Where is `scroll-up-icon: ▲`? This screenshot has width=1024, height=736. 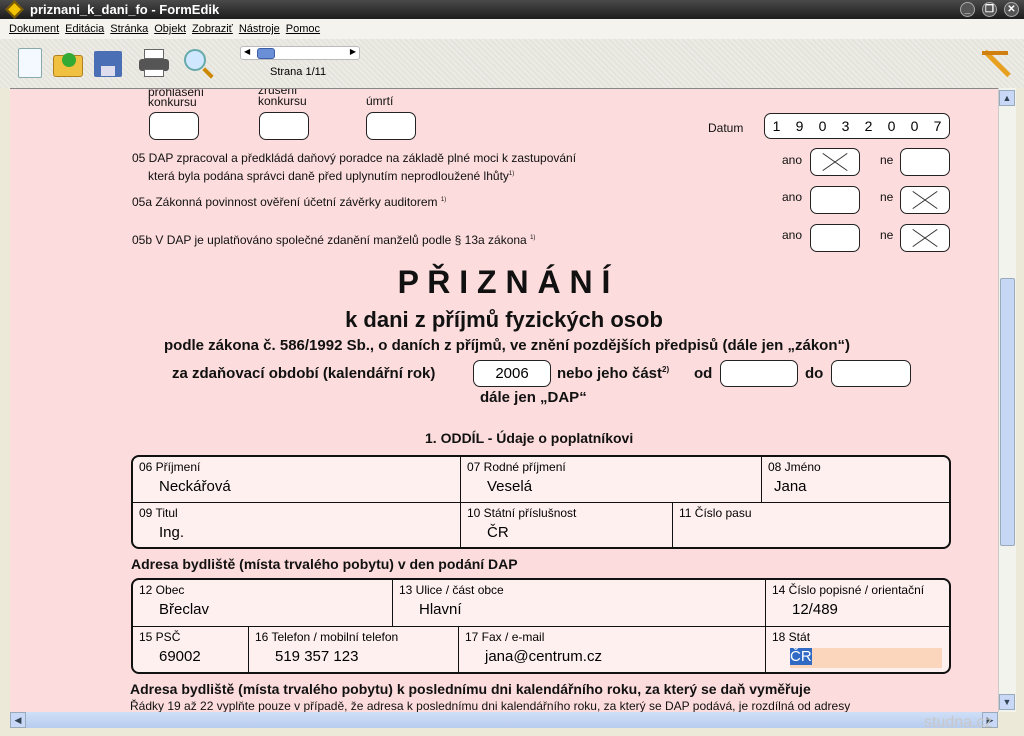 scroll-up-icon: ▲ is located at coordinates (1007, 98).